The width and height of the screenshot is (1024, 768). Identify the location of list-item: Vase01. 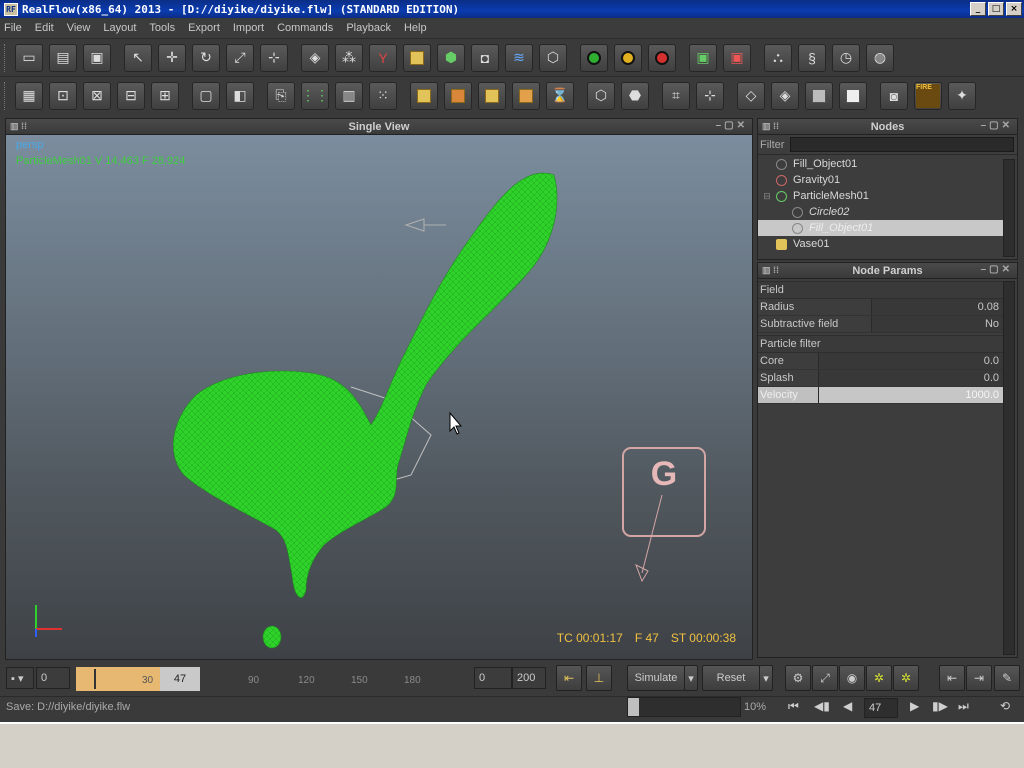
(880, 244).